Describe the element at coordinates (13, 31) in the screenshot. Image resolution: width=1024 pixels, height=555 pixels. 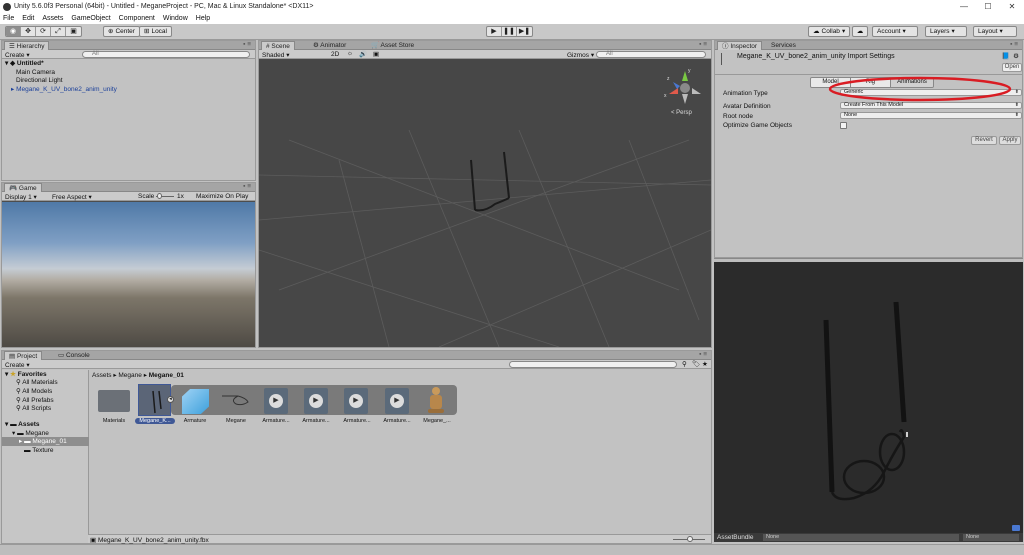
I see `hand-tool-icon: ◉` at that location.